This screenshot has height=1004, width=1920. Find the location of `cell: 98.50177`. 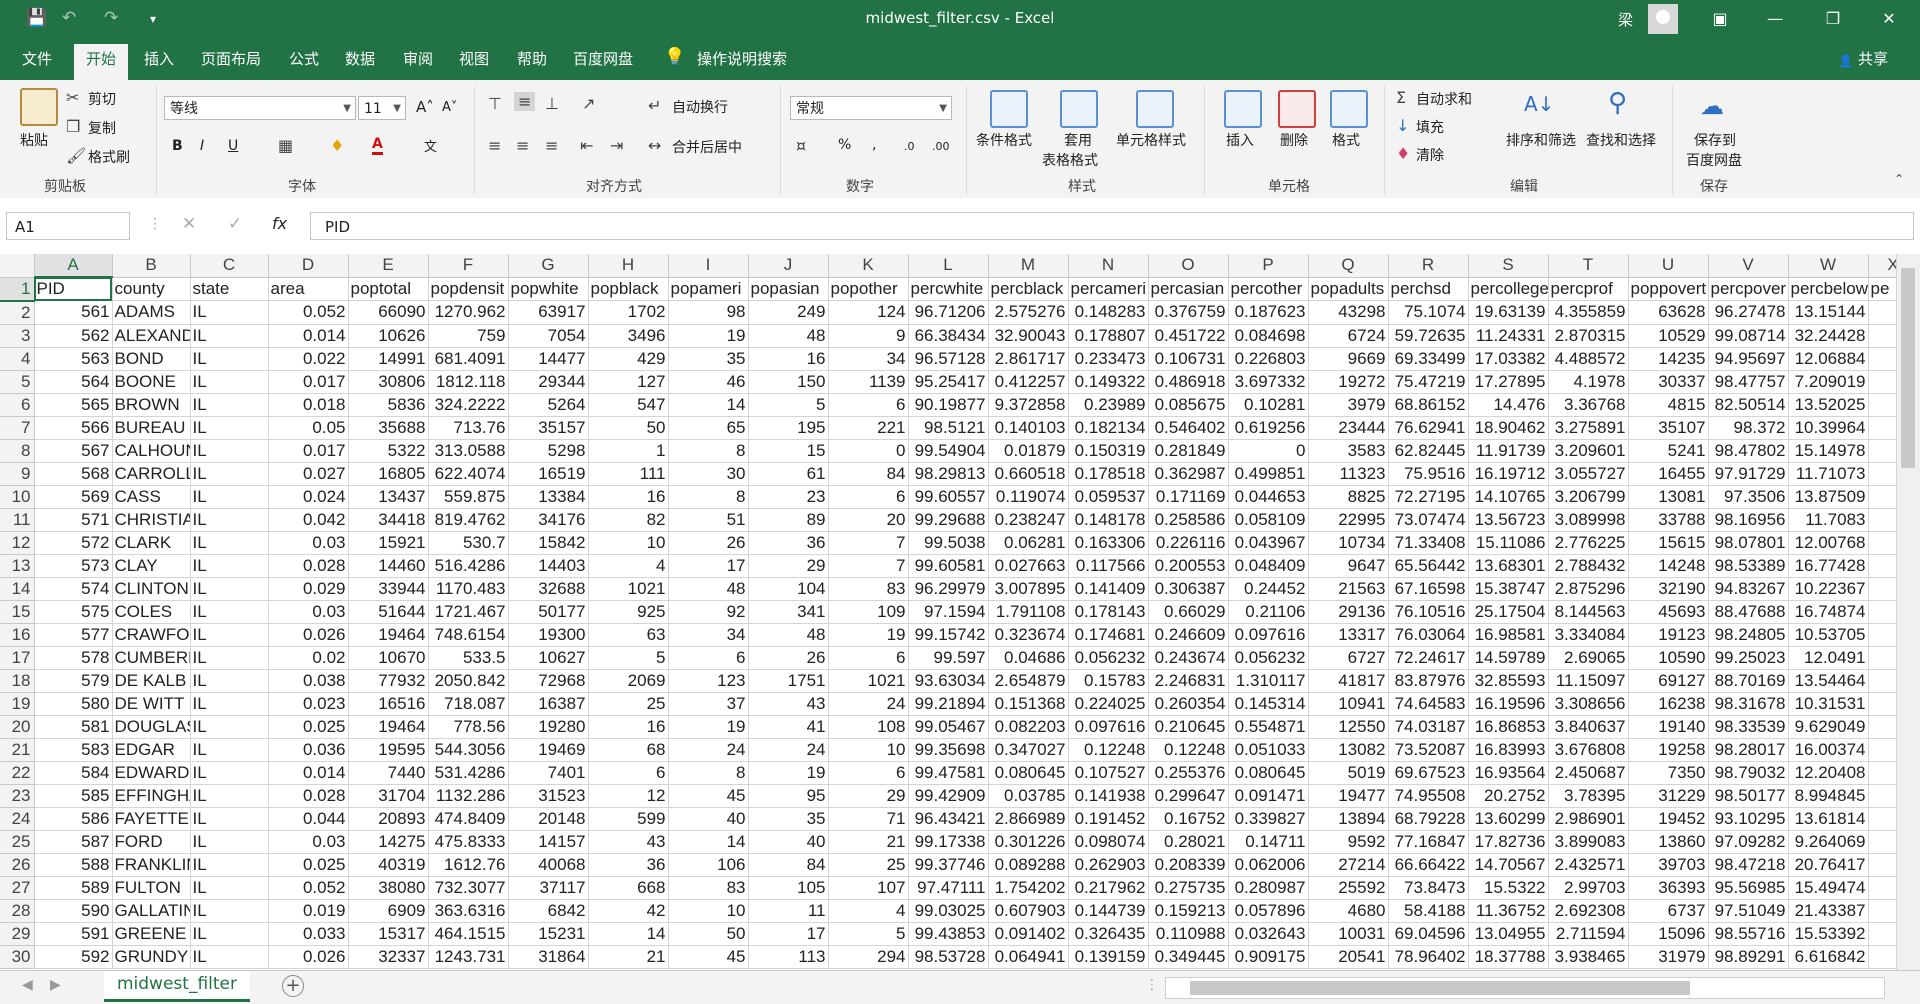

cell: 98.50177 is located at coordinates (1748, 796).